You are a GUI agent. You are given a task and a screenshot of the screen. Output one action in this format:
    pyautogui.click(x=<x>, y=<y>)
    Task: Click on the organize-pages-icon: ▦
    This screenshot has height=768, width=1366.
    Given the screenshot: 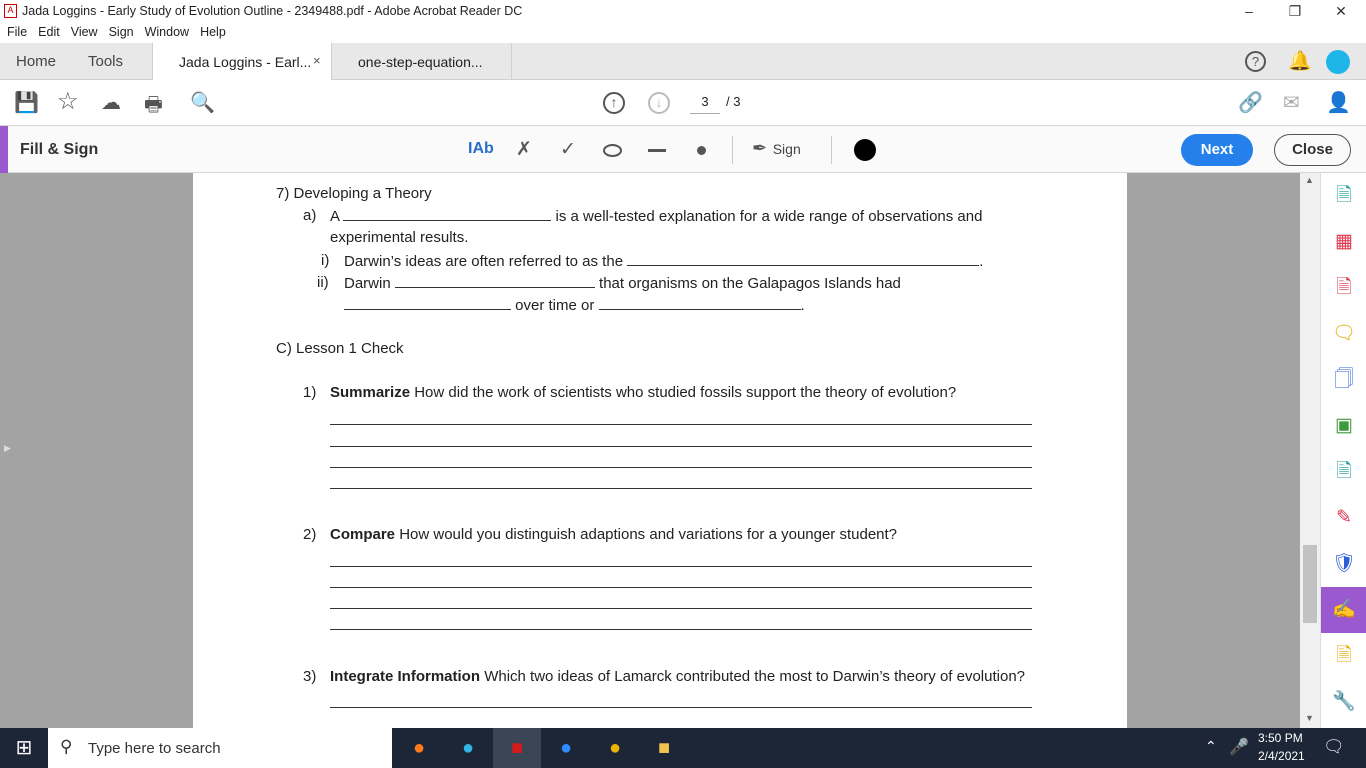 What is the action you would take?
    pyautogui.click(x=1343, y=242)
    